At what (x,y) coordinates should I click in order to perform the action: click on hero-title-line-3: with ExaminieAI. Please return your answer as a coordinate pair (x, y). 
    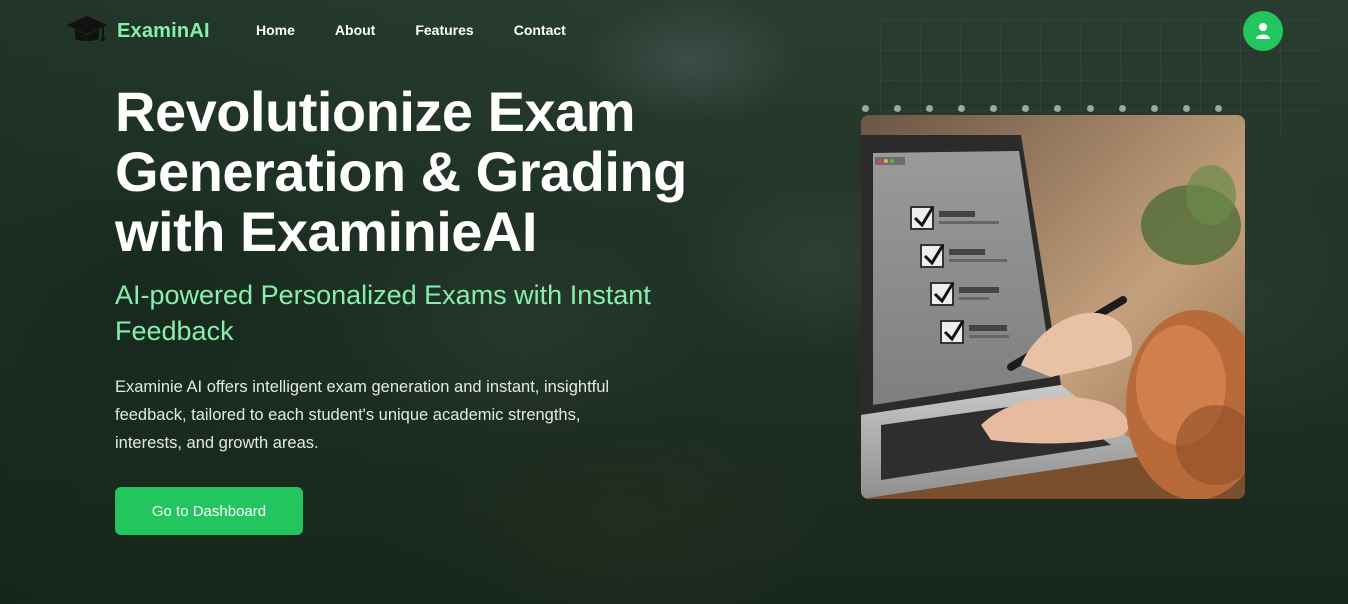
    Looking at the image, I should click on (326, 231).